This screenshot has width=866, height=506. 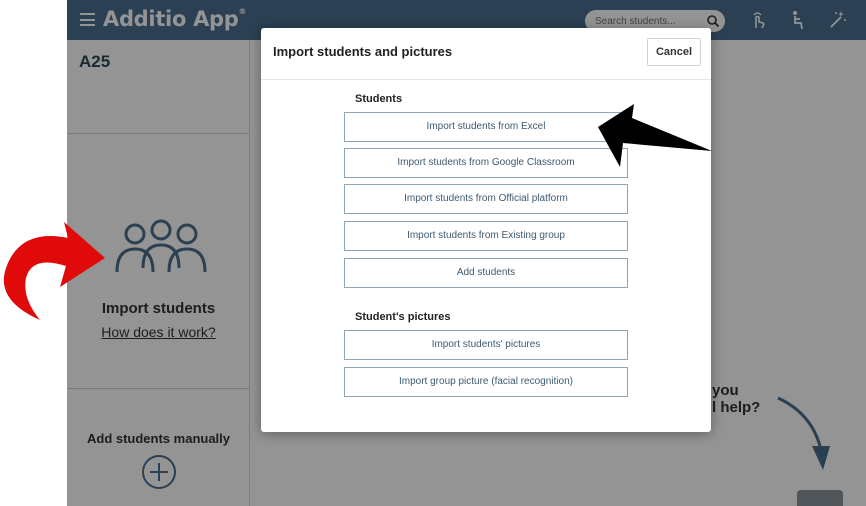 What do you see at coordinates (486, 127) in the screenshot?
I see `import-from-excel-button: Import students from Excel` at bounding box center [486, 127].